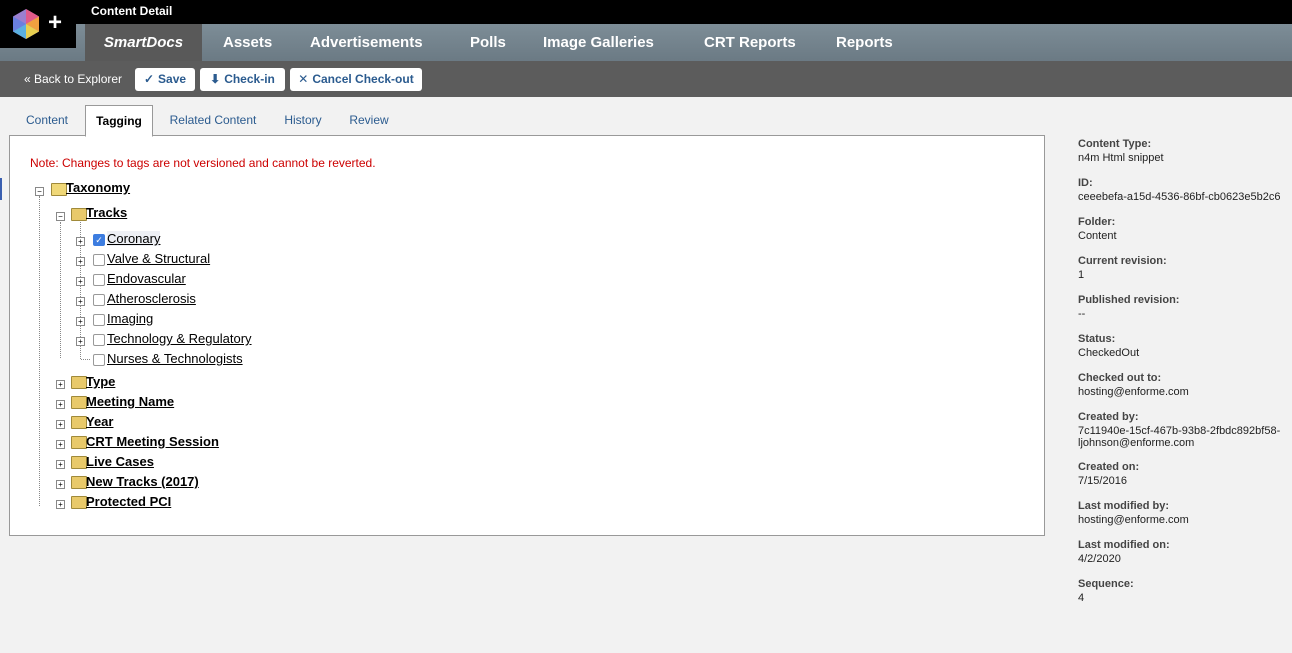  Describe the element at coordinates (132, 11) in the screenshot. I see `window-title: Content Detail` at that location.